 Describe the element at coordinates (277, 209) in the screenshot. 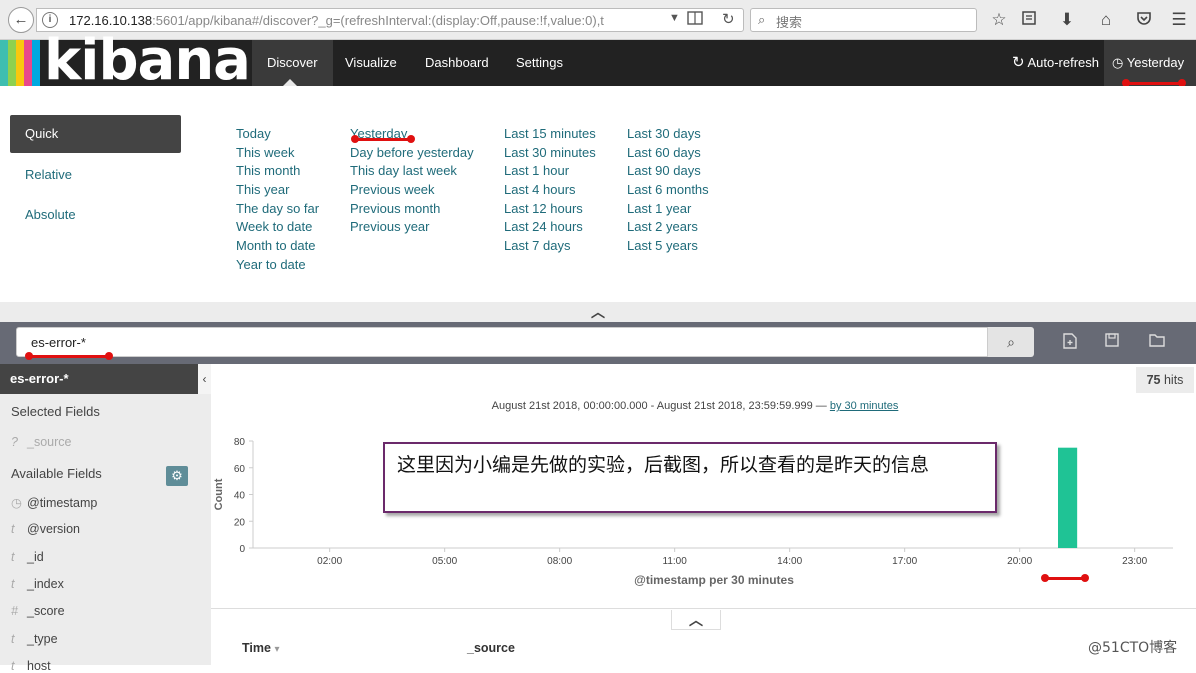

I see `quick-range-link: The day so far` at that location.